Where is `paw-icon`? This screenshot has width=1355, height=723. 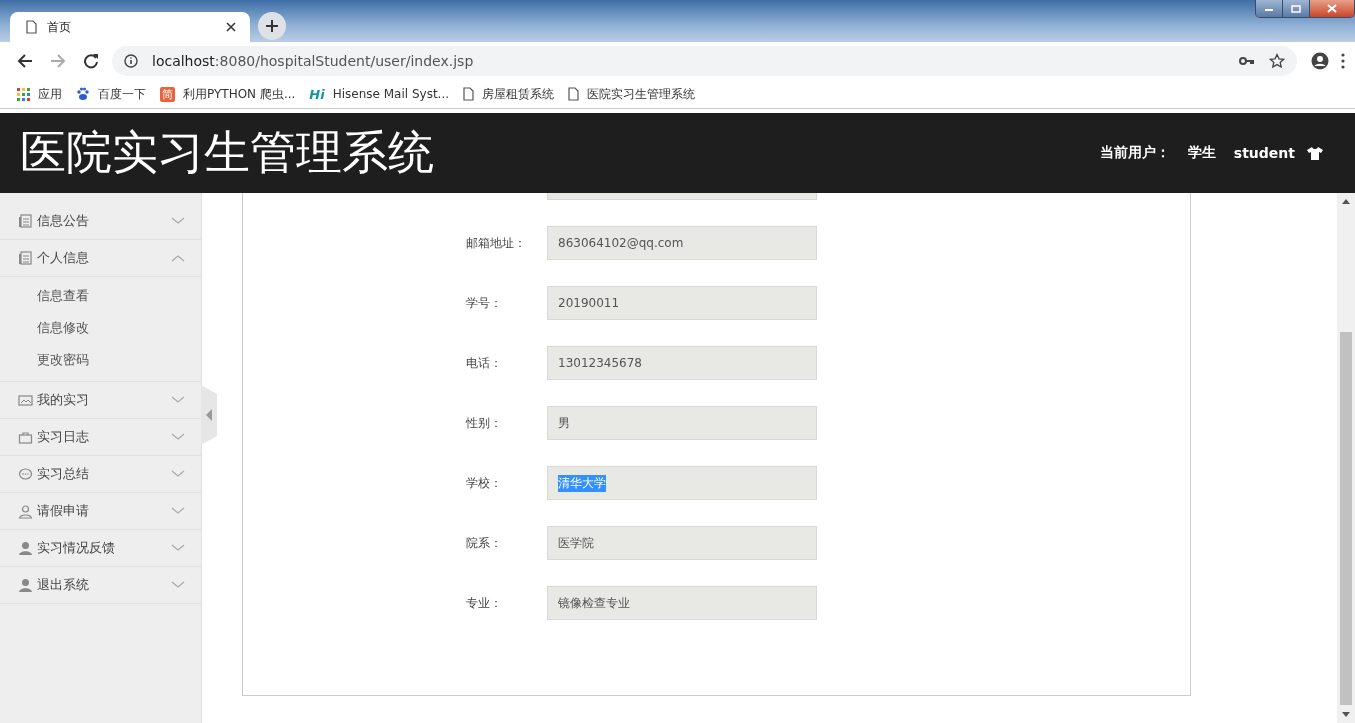
paw-icon is located at coordinates (83, 94).